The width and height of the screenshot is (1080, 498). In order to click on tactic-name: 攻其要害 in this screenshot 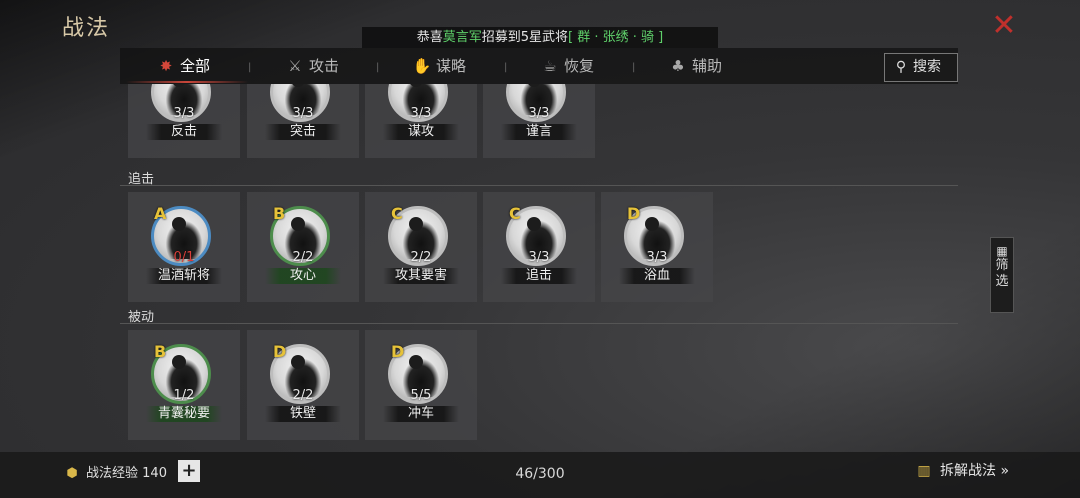, I will do `click(421, 276)`.